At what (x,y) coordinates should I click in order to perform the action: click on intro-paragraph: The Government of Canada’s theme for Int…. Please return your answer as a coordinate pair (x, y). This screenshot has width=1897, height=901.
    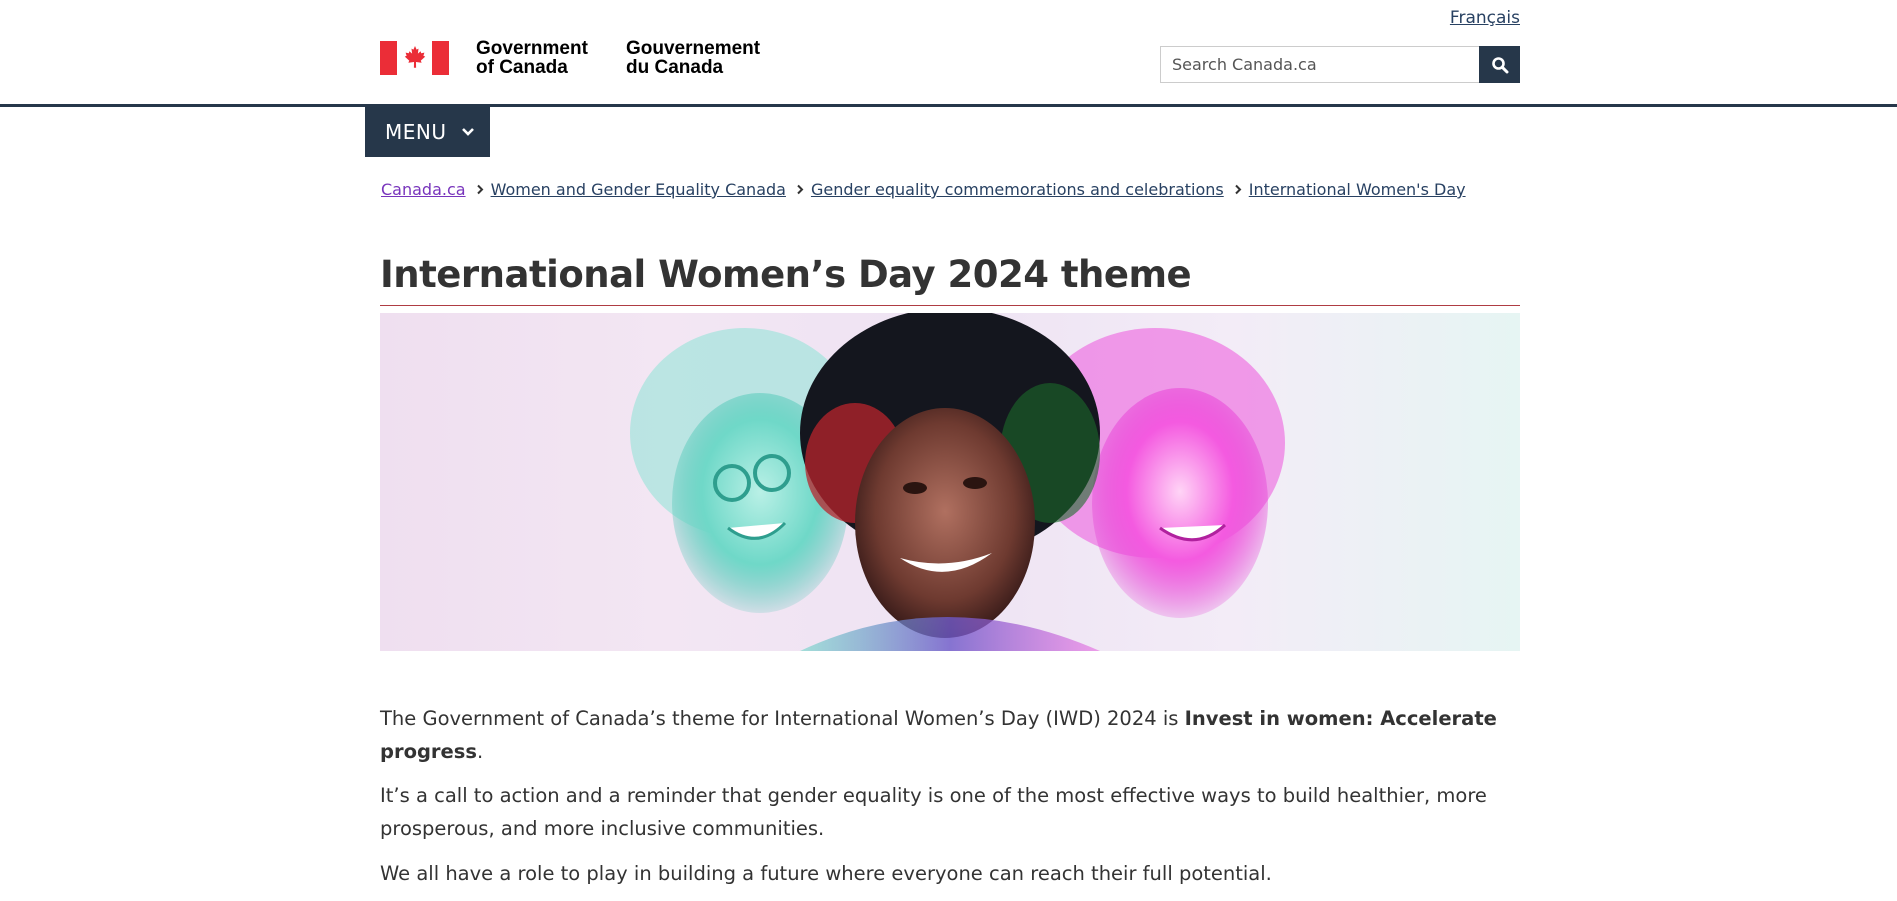
    Looking at the image, I should click on (938, 735).